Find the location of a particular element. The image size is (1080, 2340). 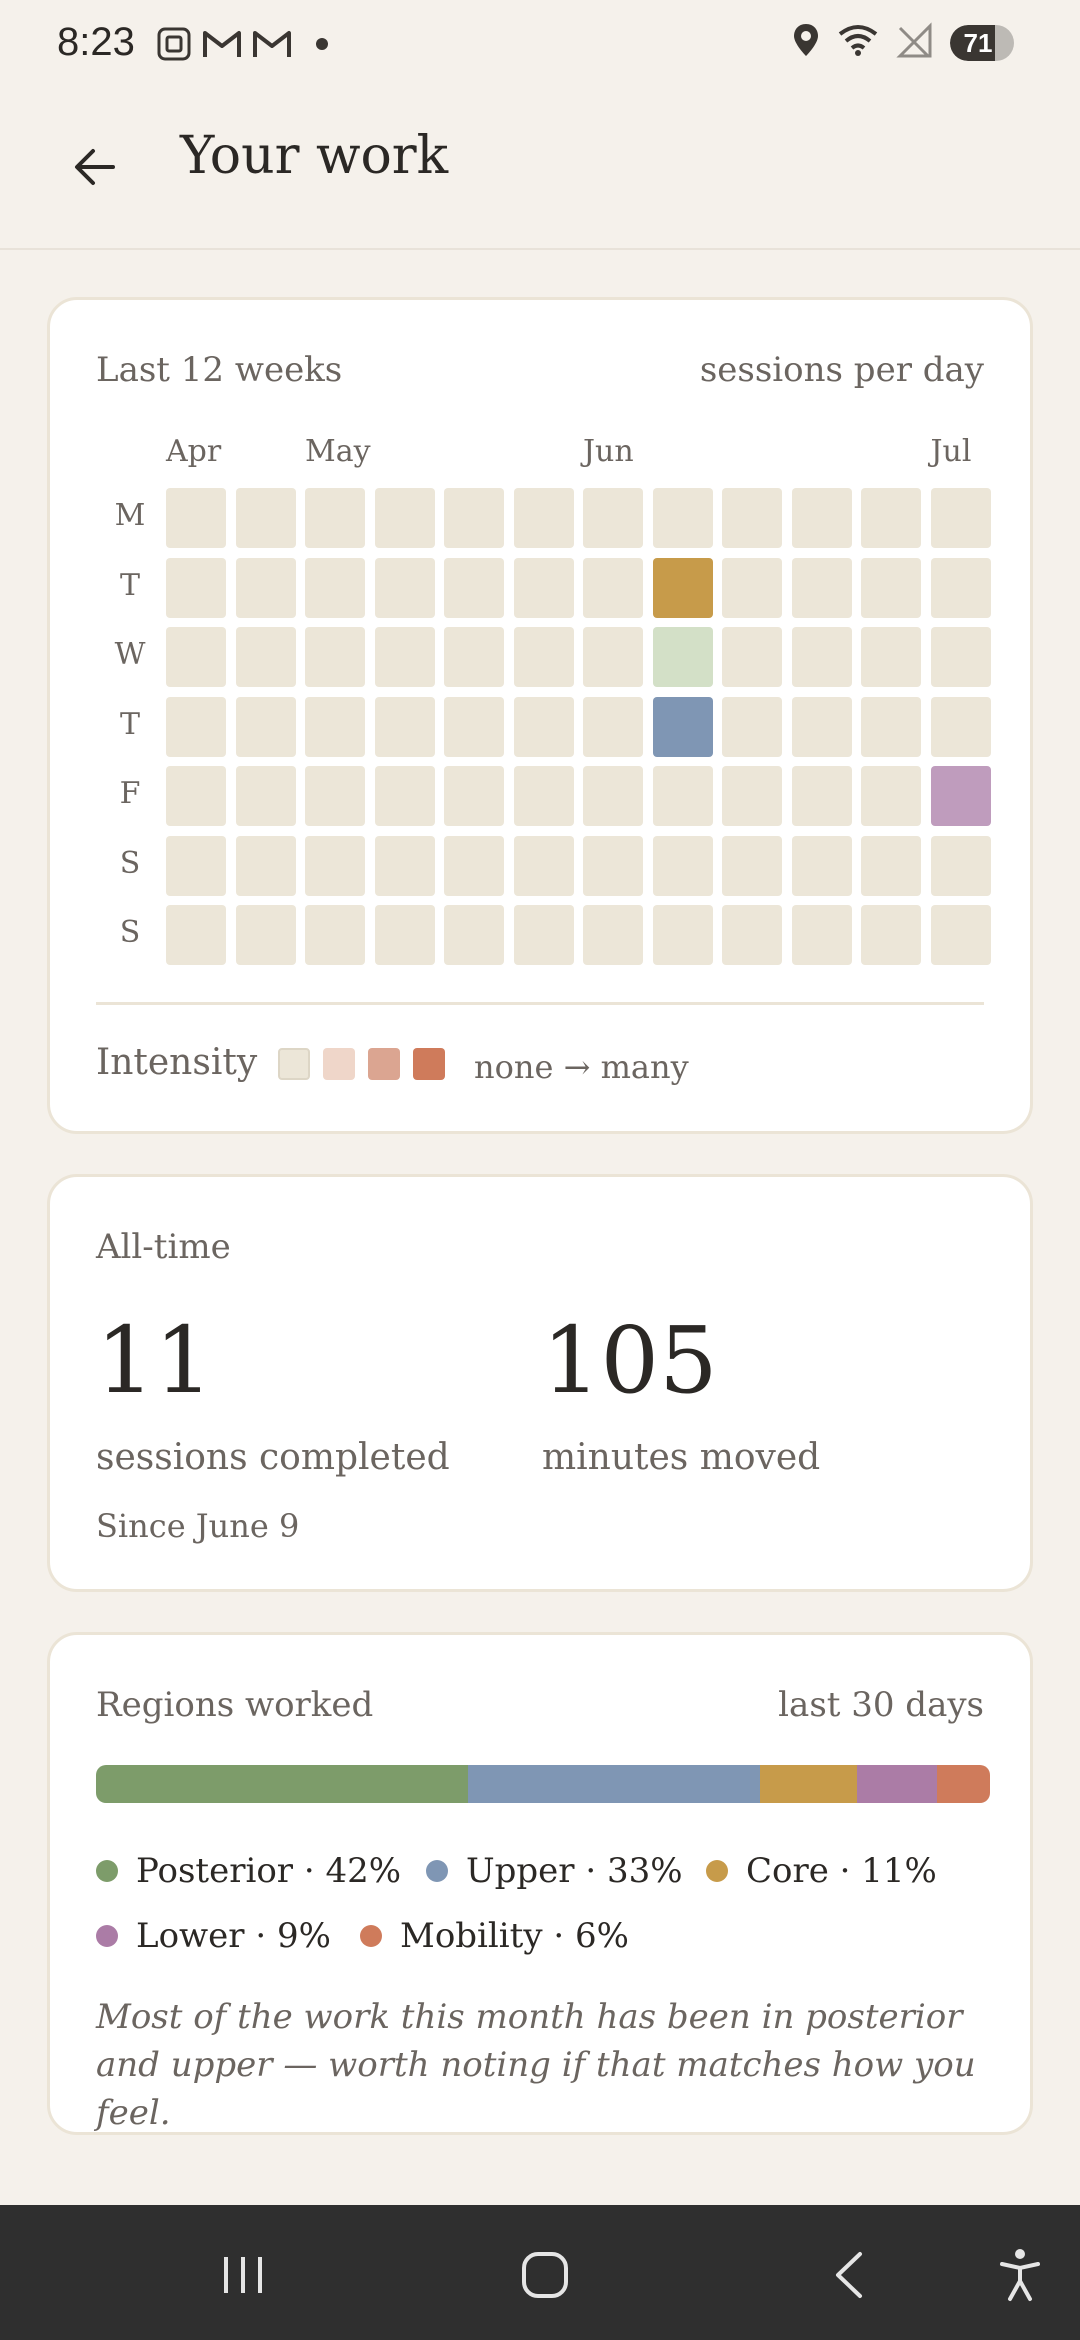

status-bar: 8:23 71 is located at coordinates (540, 43).